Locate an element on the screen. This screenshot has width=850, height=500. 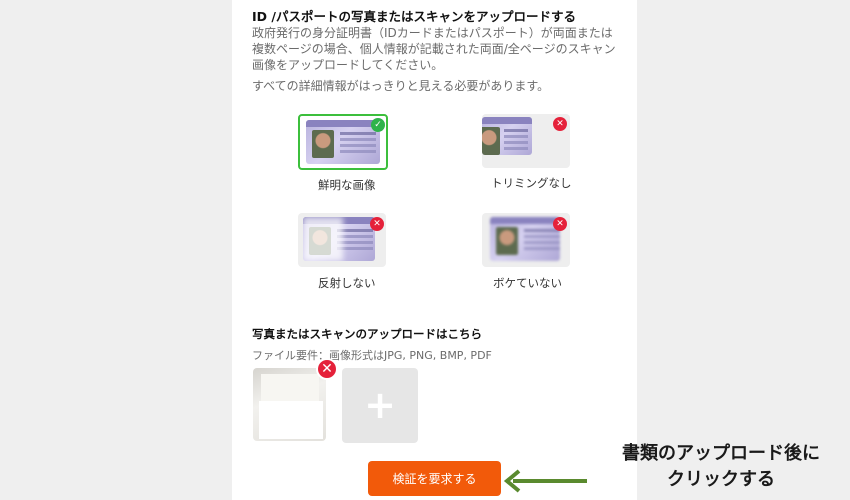
sample-clear-image: ✓ is located at coordinates (343, 142).